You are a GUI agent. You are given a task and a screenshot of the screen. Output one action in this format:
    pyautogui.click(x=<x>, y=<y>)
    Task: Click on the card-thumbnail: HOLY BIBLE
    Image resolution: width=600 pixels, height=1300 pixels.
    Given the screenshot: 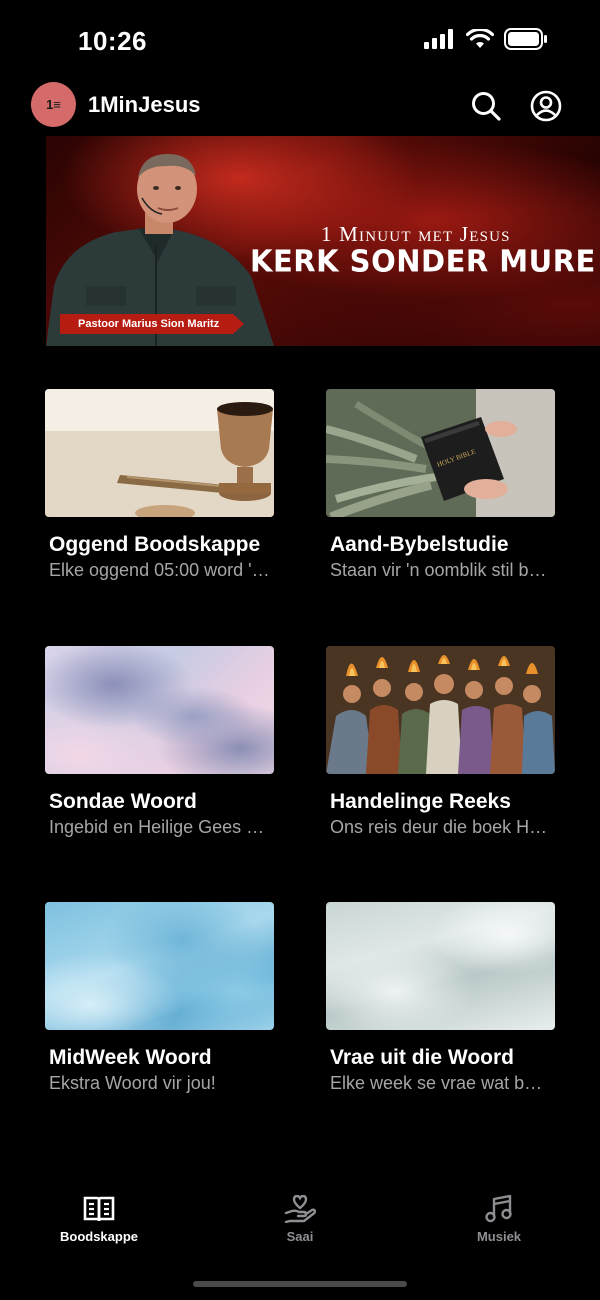 What is the action you would take?
    pyautogui.click(x=440, y=453)
    